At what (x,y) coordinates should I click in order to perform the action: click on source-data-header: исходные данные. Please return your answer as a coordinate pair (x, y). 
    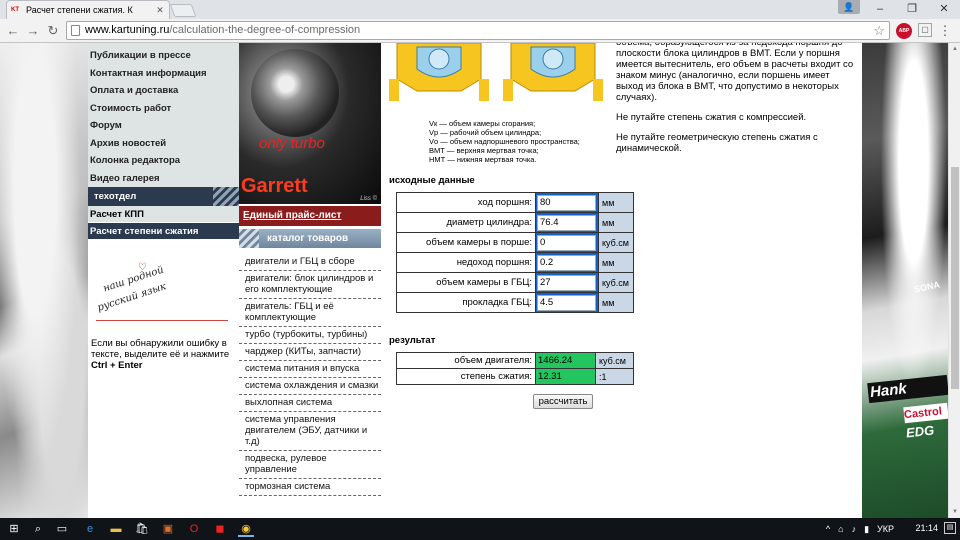
    Looking at the image, I should click on (432, 180).